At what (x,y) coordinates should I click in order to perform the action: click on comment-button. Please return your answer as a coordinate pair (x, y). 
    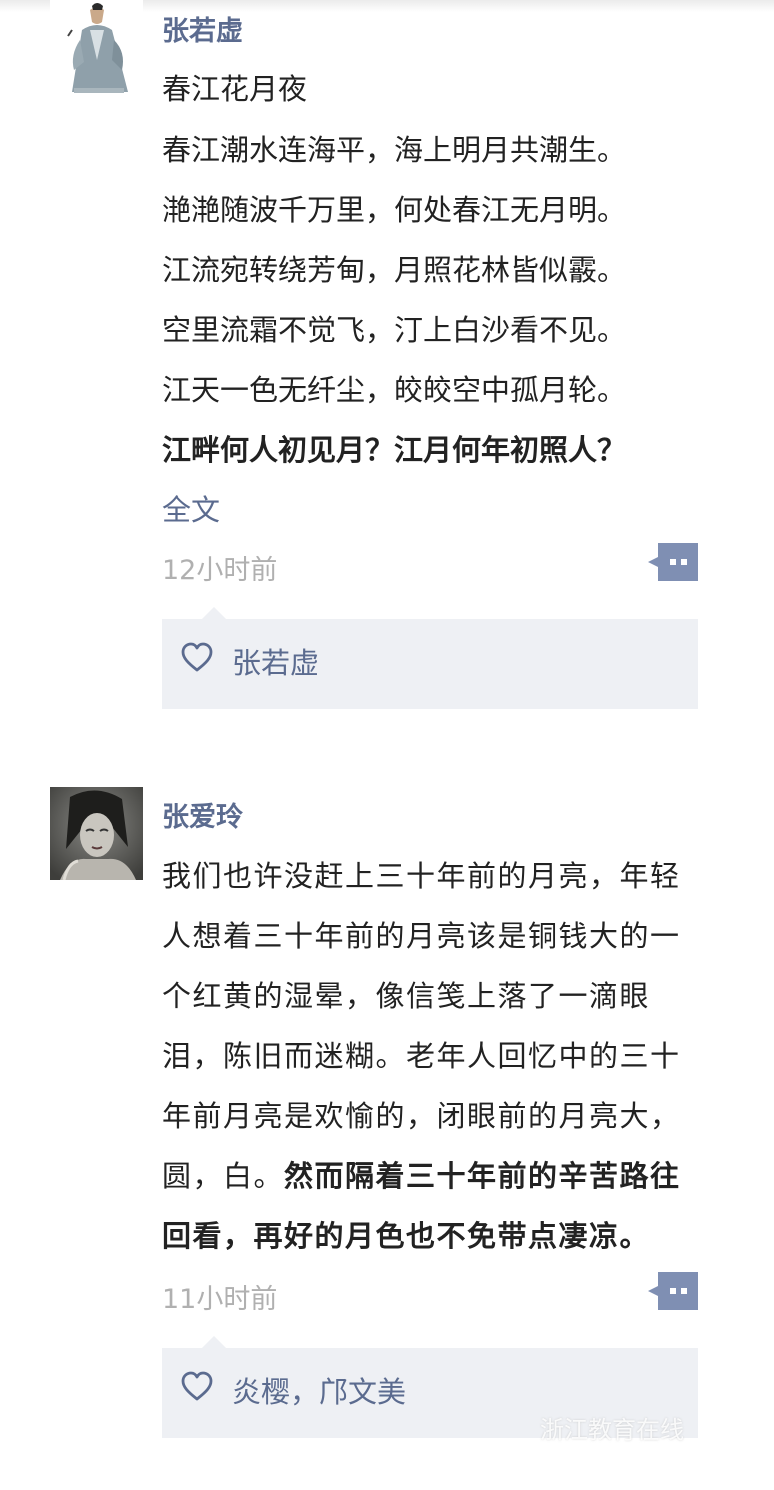
    Looking at the image, I should click on (673, 1291).